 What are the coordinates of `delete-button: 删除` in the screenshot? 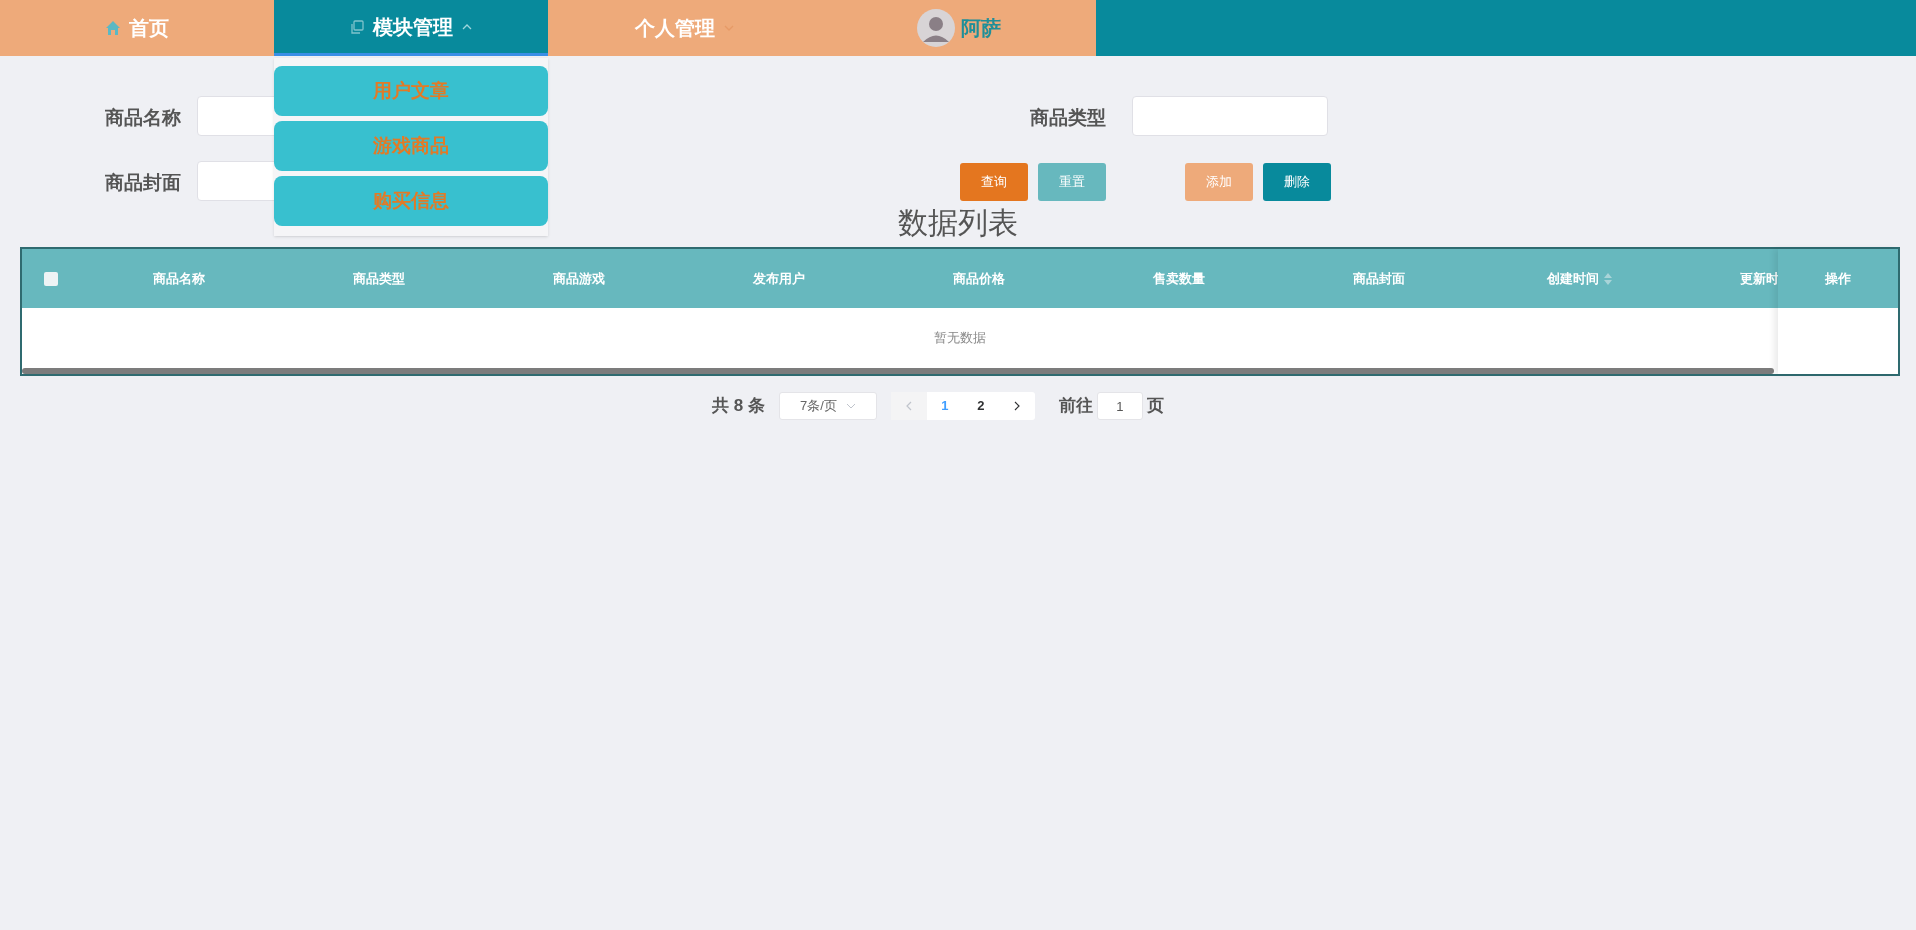 It's located at (1297, 182).